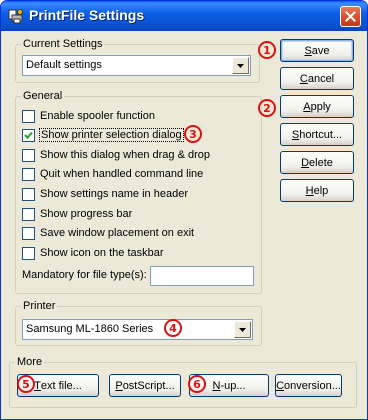 This screenshot has width=368, height=420. I want to click on callout-3: 3, so click(193, 134).